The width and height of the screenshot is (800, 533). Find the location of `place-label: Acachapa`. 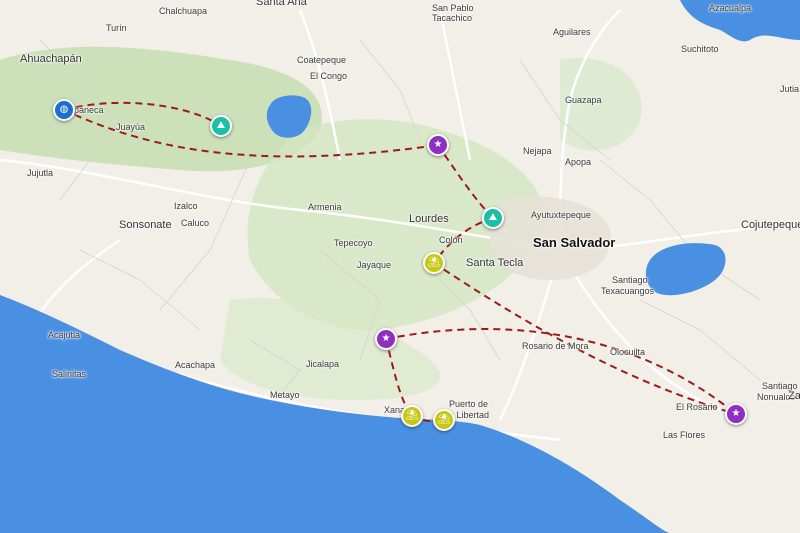

place-label: Acachapa is located at coordinates (195, 365).